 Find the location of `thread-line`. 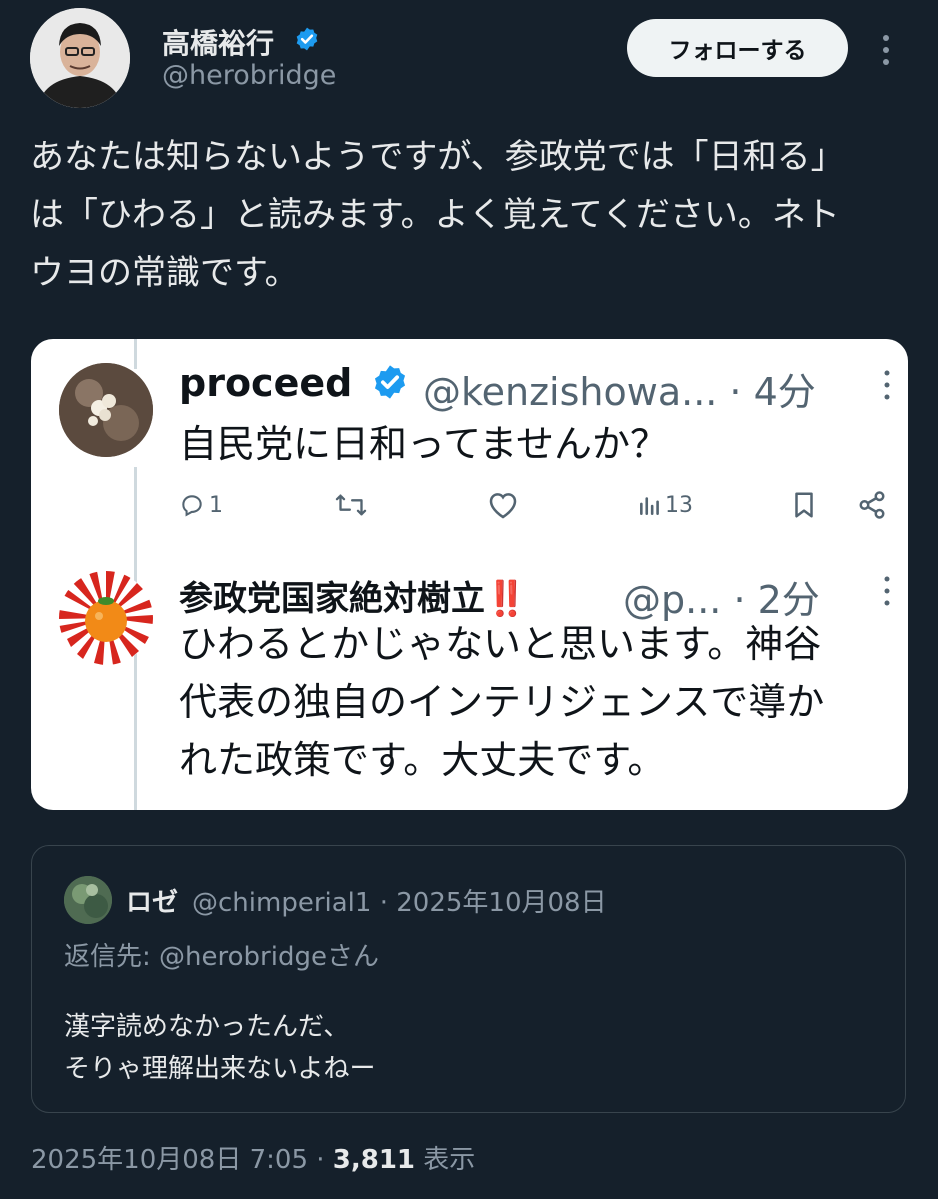

thread-line is located at coordinates (135, 354).